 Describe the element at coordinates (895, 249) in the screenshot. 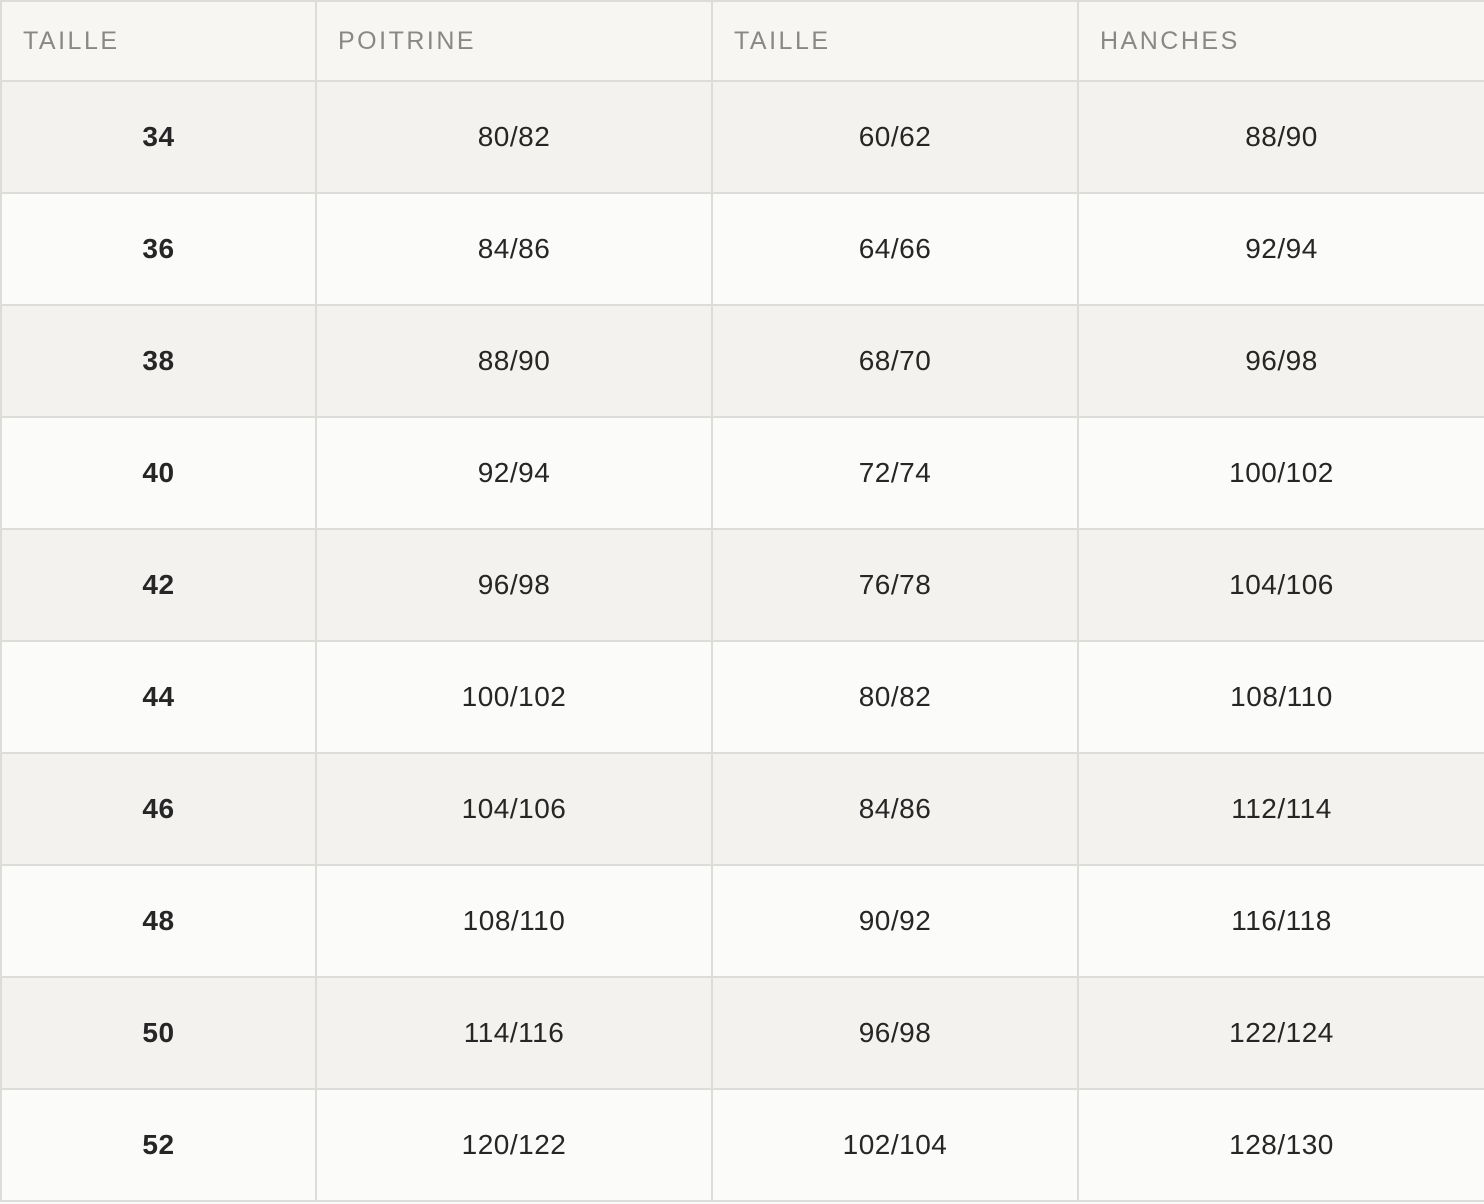

I see `taille-cell: 64/66` at that location.